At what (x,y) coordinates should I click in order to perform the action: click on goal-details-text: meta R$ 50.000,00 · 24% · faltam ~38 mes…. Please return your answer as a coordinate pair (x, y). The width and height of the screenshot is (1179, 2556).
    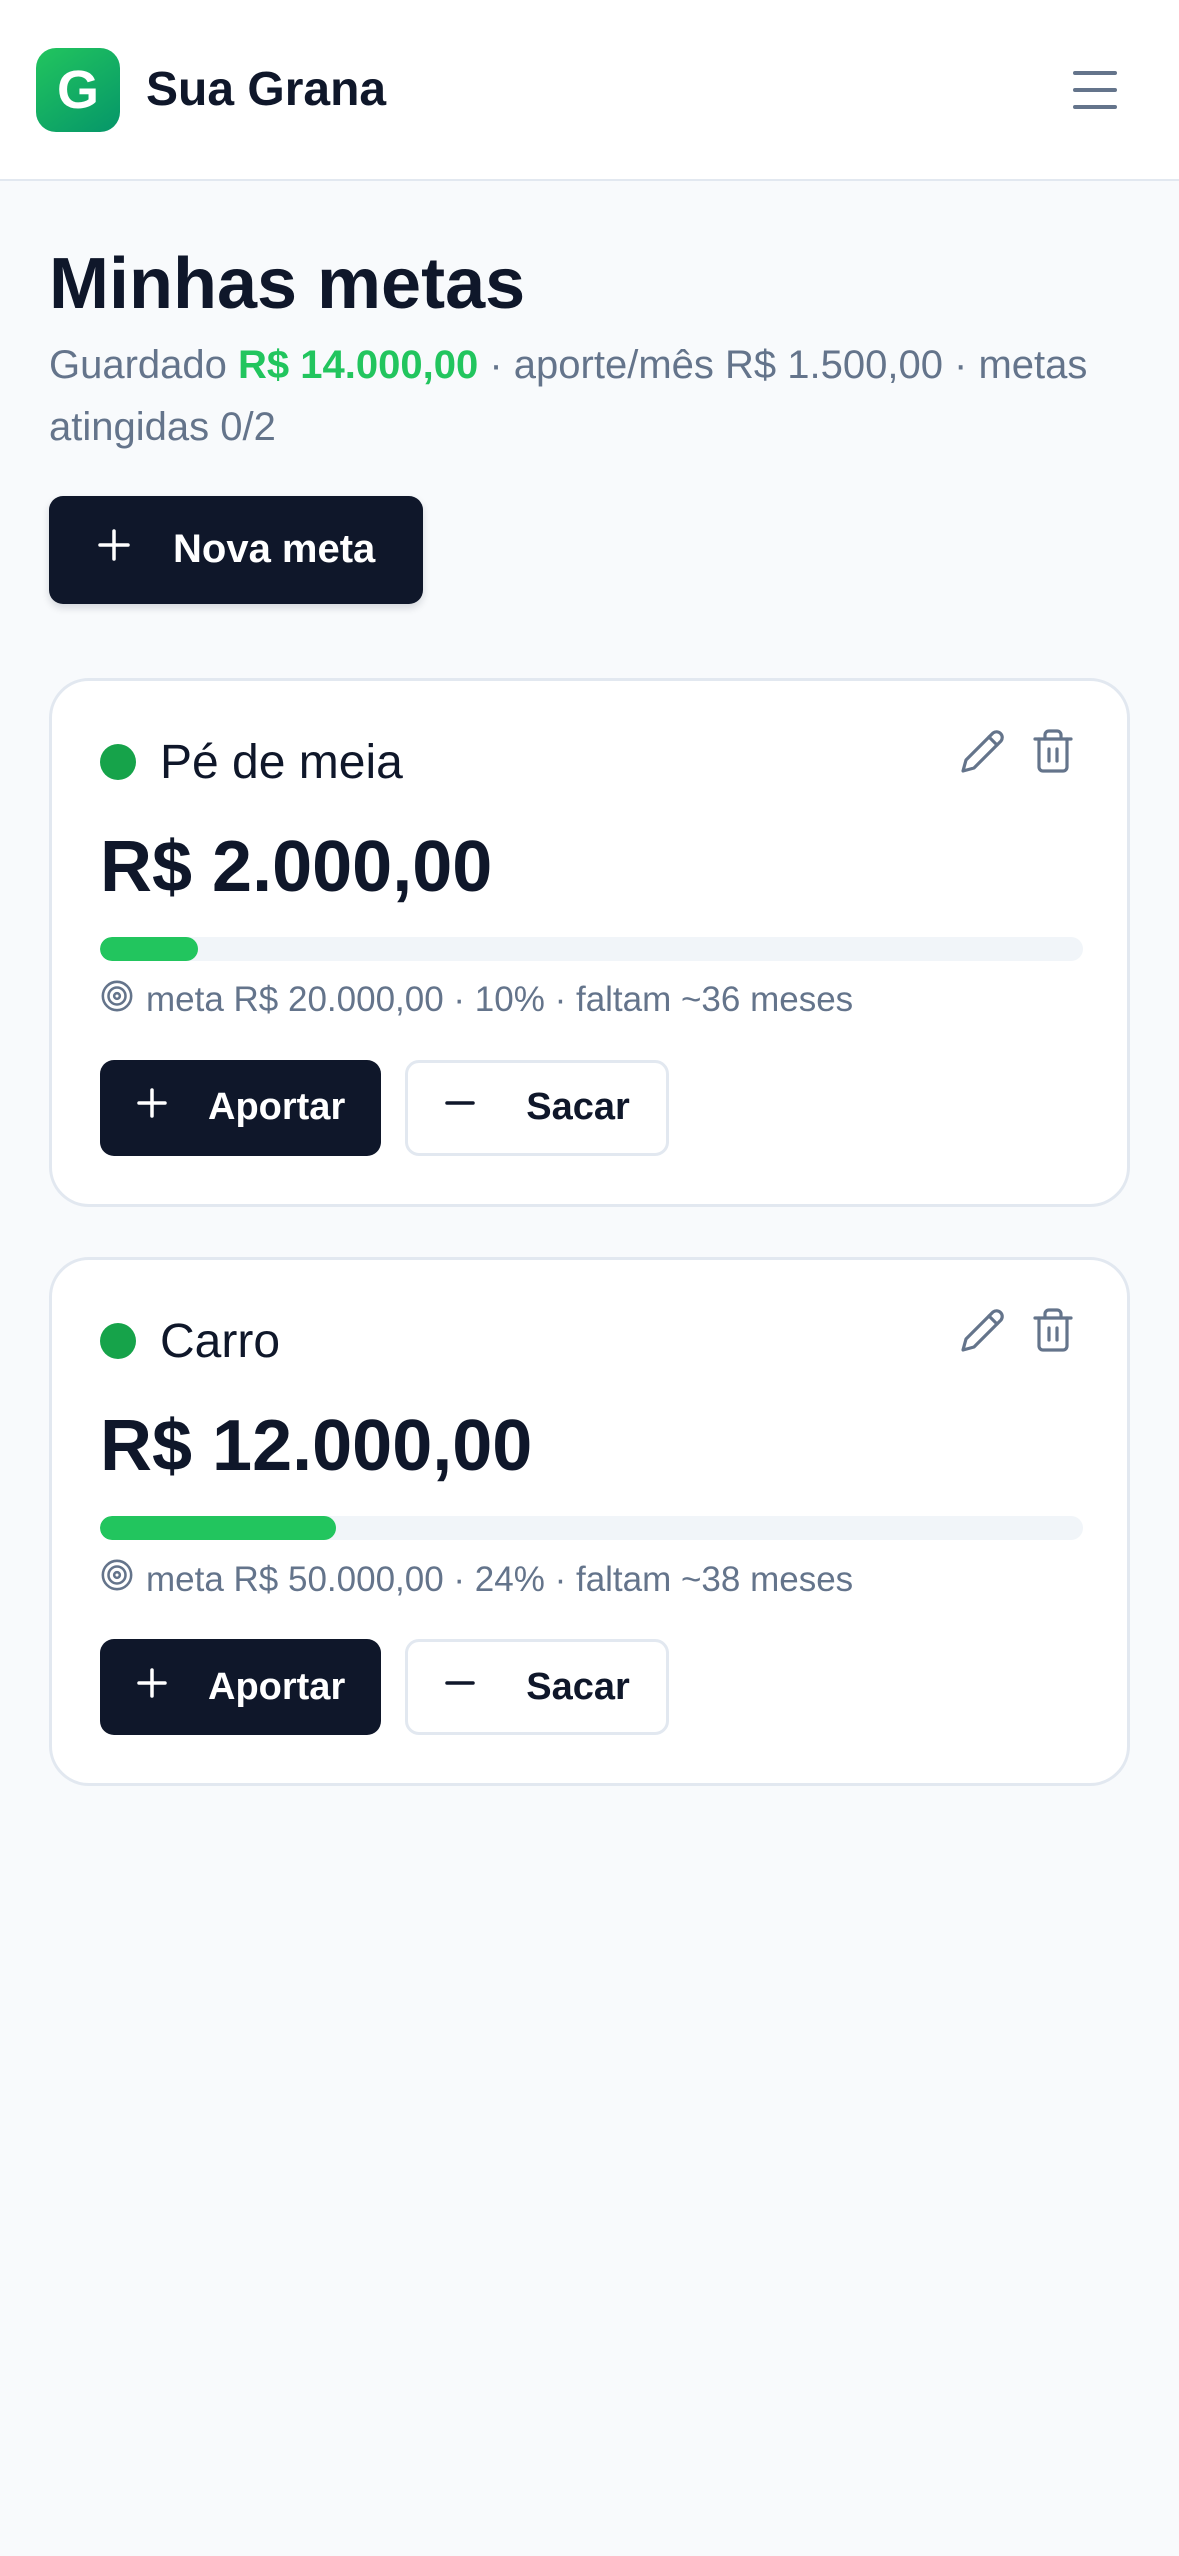
    Looking at the image, I should click on (500, 1579).